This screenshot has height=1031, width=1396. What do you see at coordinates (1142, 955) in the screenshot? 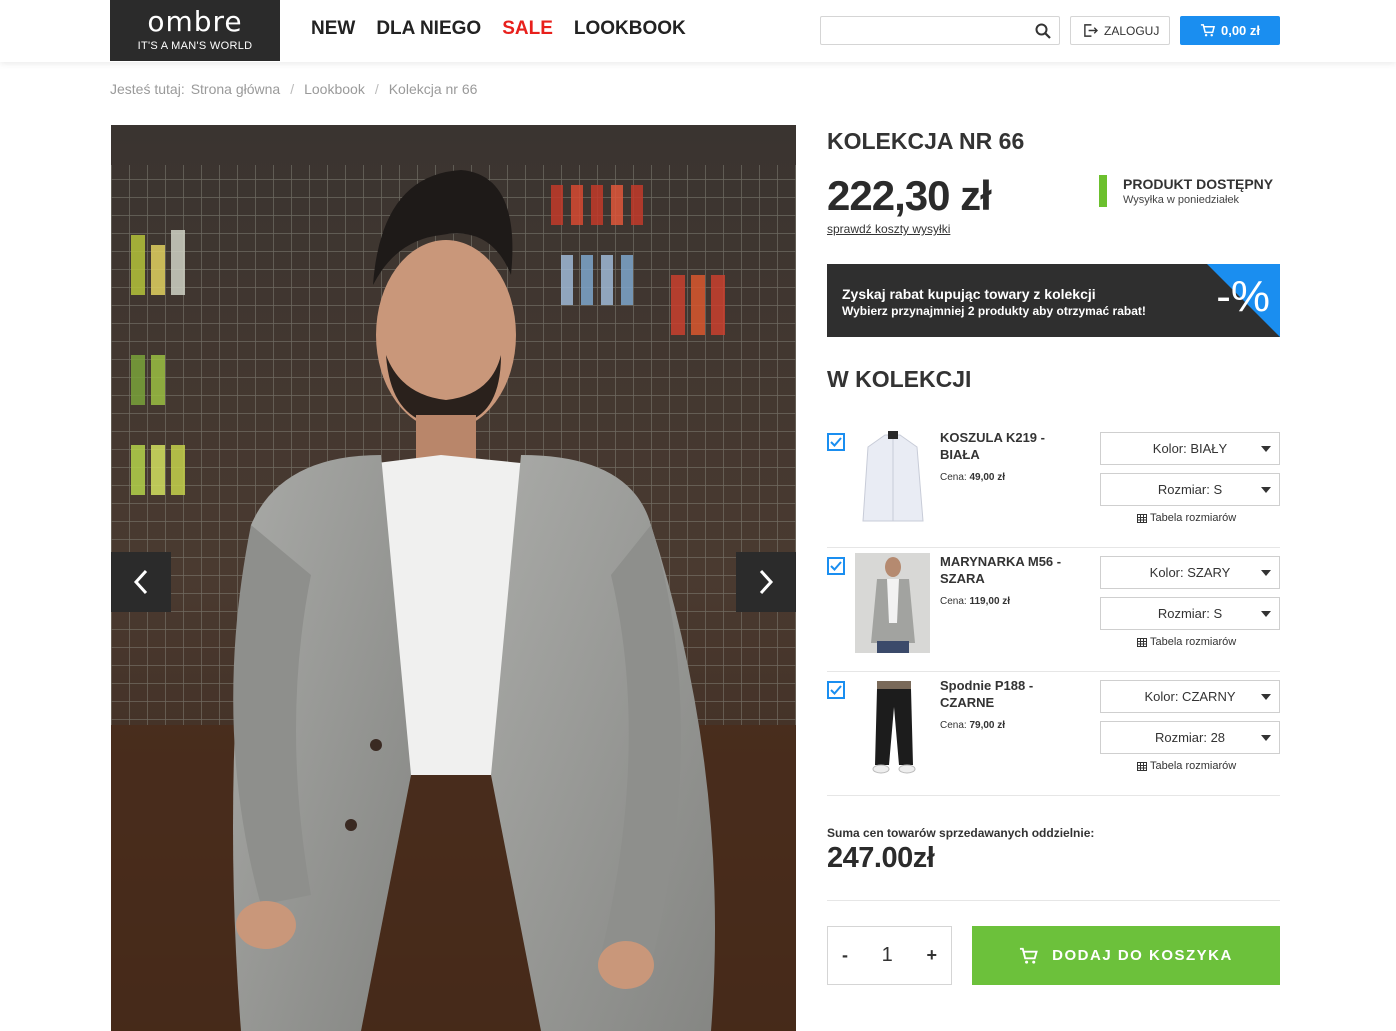
I see `add-to-cart-label: DODAJ DO KOSZYKA` at bounding box center [1142, 955].